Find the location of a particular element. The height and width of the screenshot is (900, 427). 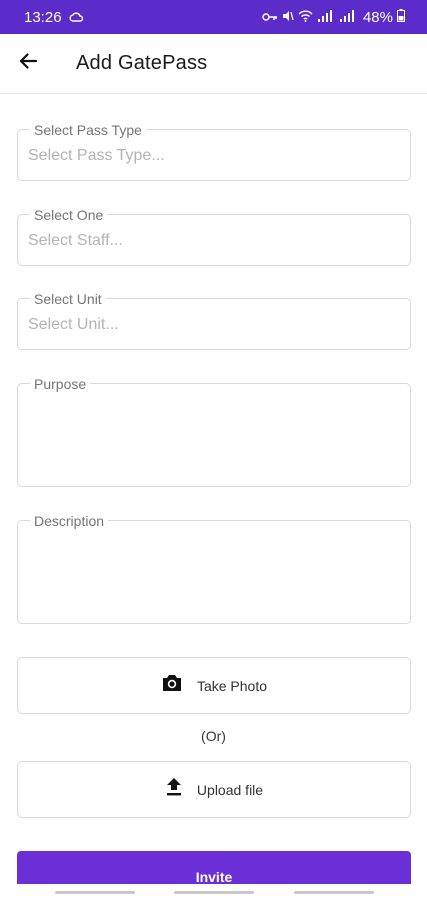

status-right: 48% is located at coordinates (333, 17).